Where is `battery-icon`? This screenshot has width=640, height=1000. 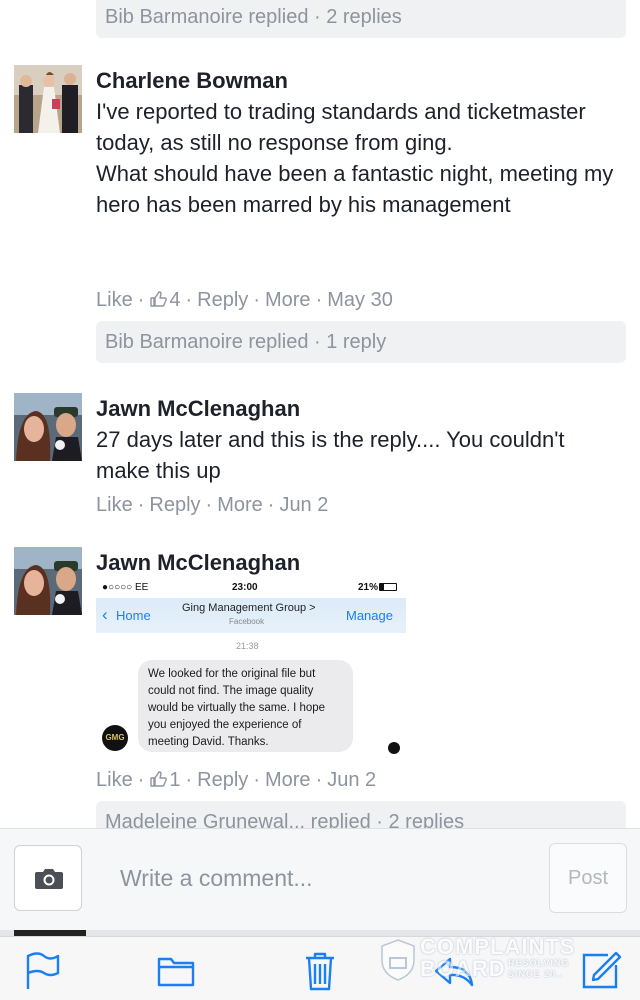 battery-icon is located at coordinates (388, 587).